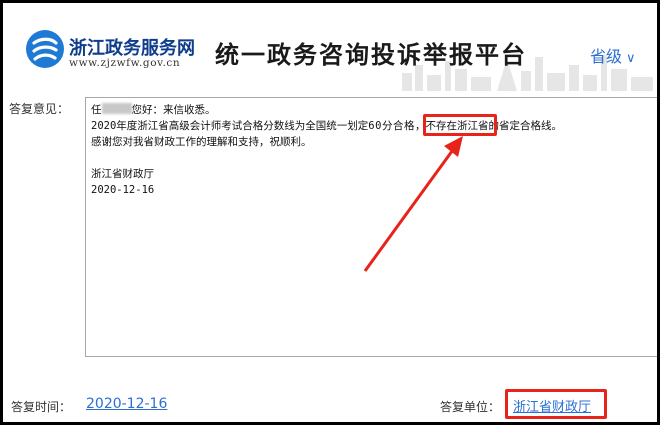 The image size is (660, 425). What do you see at coordinates (123, 190) in the screenshot?
I see `reply-date: 2020-12-16` at bounding box center [123, 190].